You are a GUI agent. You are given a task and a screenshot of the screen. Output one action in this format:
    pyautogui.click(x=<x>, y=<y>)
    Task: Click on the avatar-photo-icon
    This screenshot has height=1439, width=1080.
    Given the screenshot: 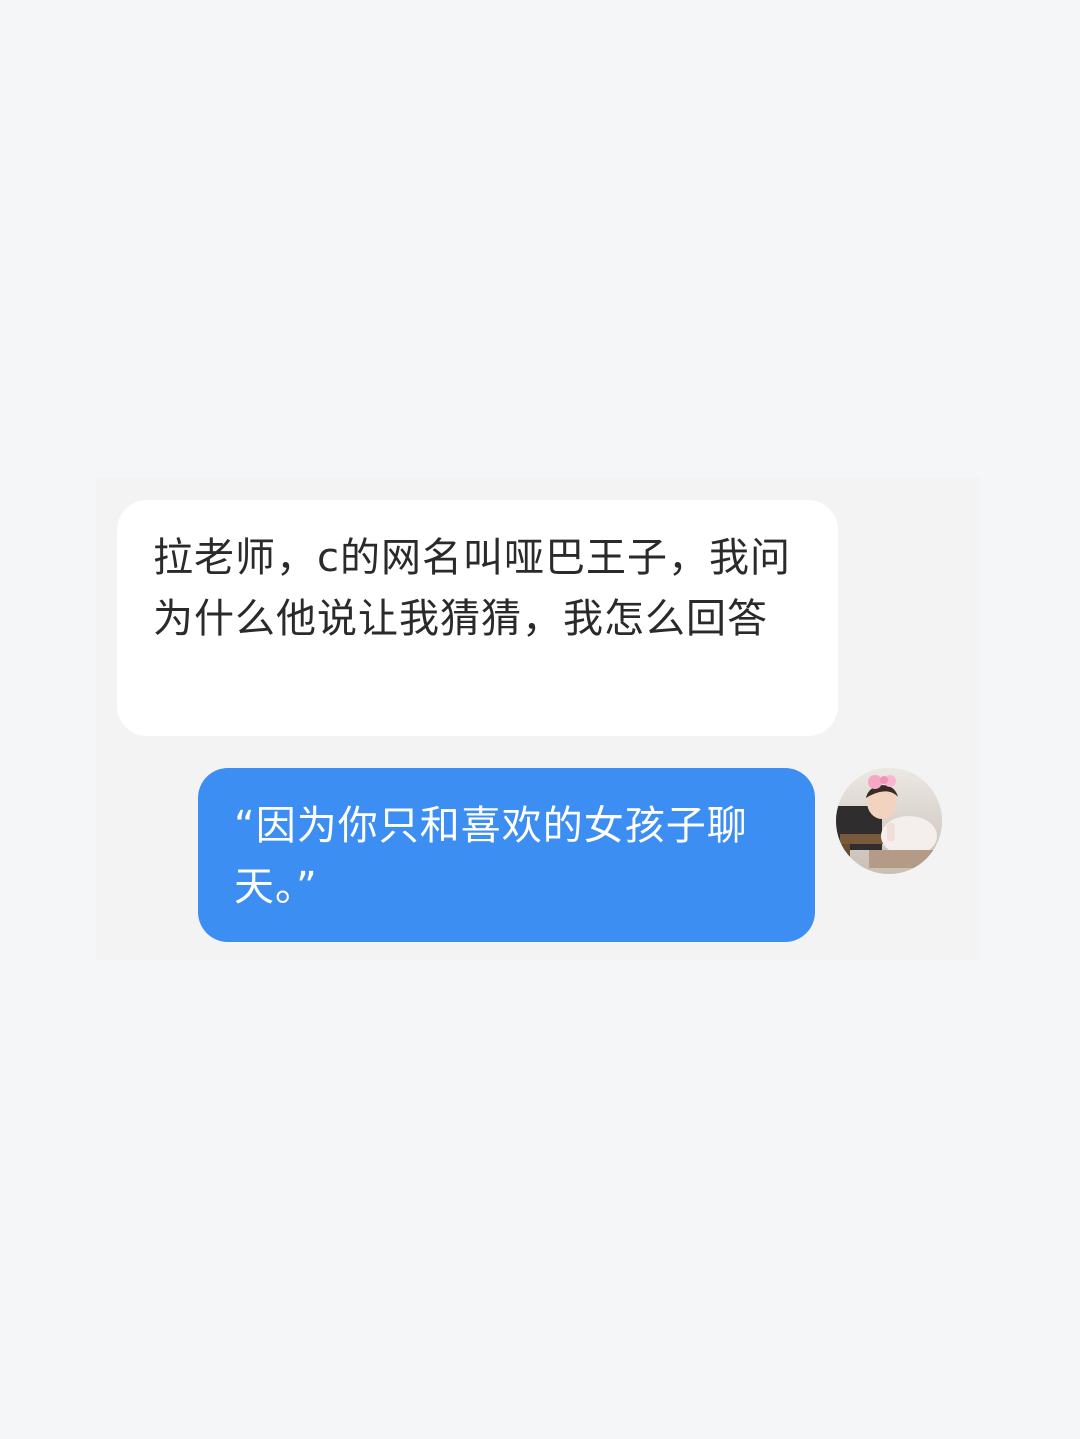 What is the action you would take?
    pyautogui.click(x=889, y=821)
    